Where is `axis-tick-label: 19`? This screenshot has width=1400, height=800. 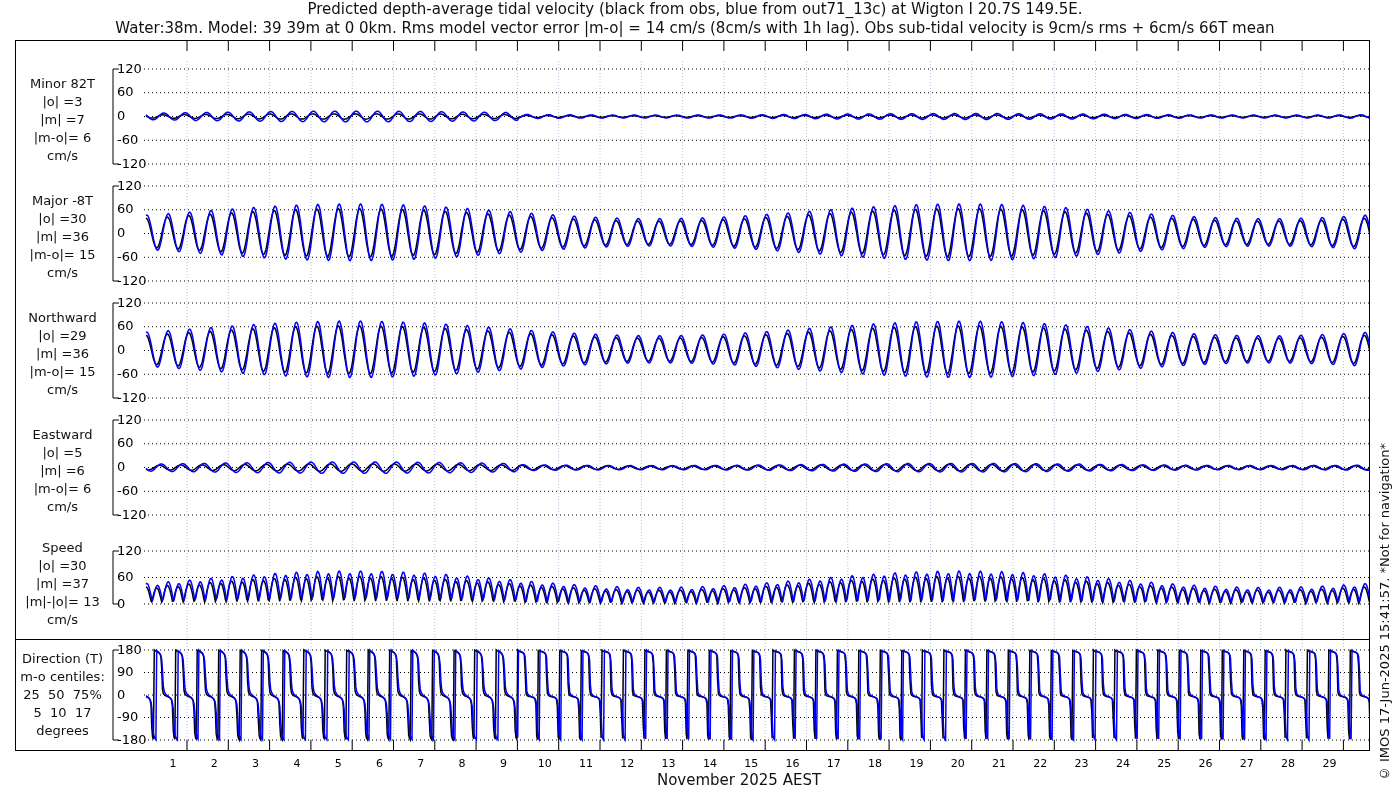 axis-tick-label: 19 is located at coordinates (916, 763).